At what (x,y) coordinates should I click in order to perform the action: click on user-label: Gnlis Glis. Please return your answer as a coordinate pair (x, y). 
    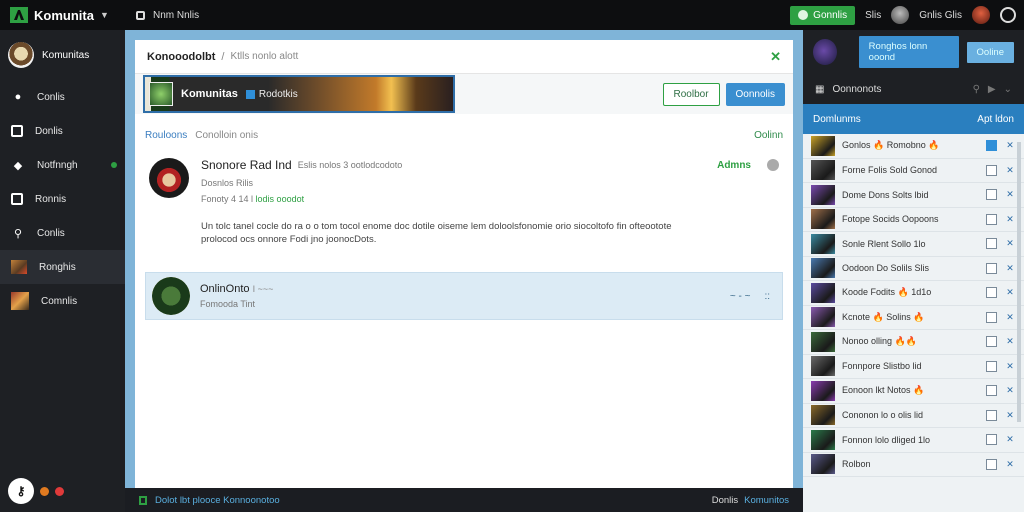
    Looking at the image, I should click on (940, 15).